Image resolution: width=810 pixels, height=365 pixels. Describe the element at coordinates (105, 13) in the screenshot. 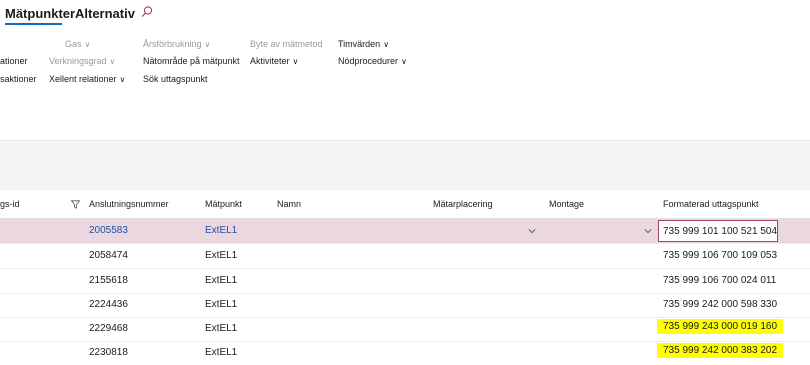

I see `tab-alternativ: Alternativ` at that location.